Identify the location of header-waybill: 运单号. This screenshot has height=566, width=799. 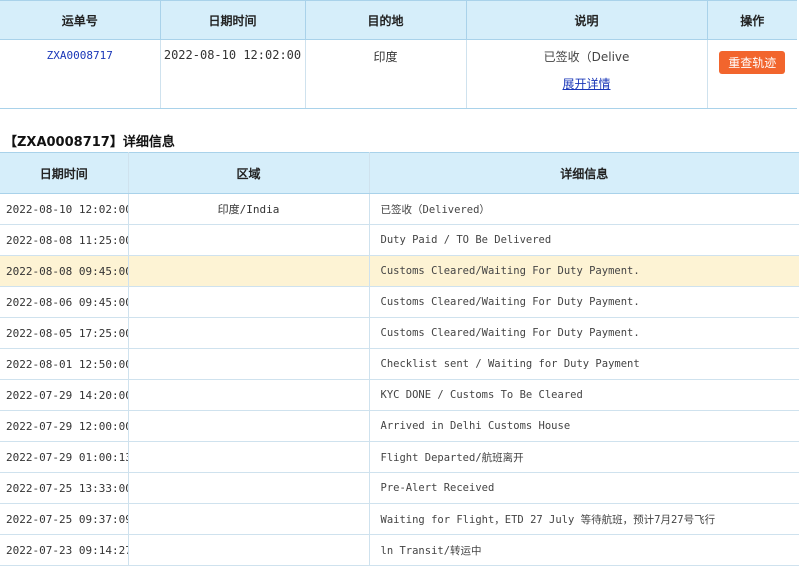
(80, 20).